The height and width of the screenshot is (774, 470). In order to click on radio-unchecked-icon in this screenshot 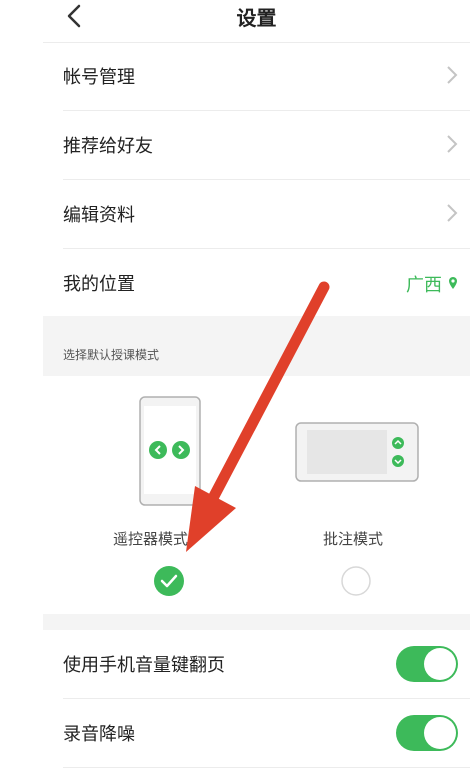, I will do `click(356, 583)`.